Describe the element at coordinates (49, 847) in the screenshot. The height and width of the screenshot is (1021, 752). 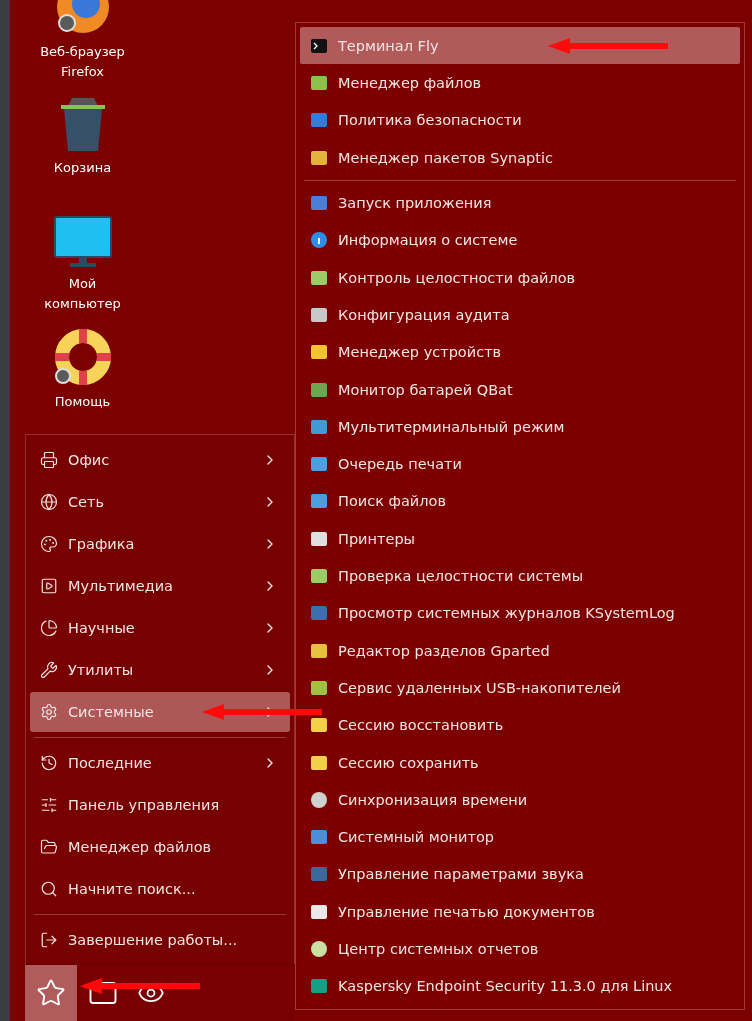
I see `folder-icon` at that location.